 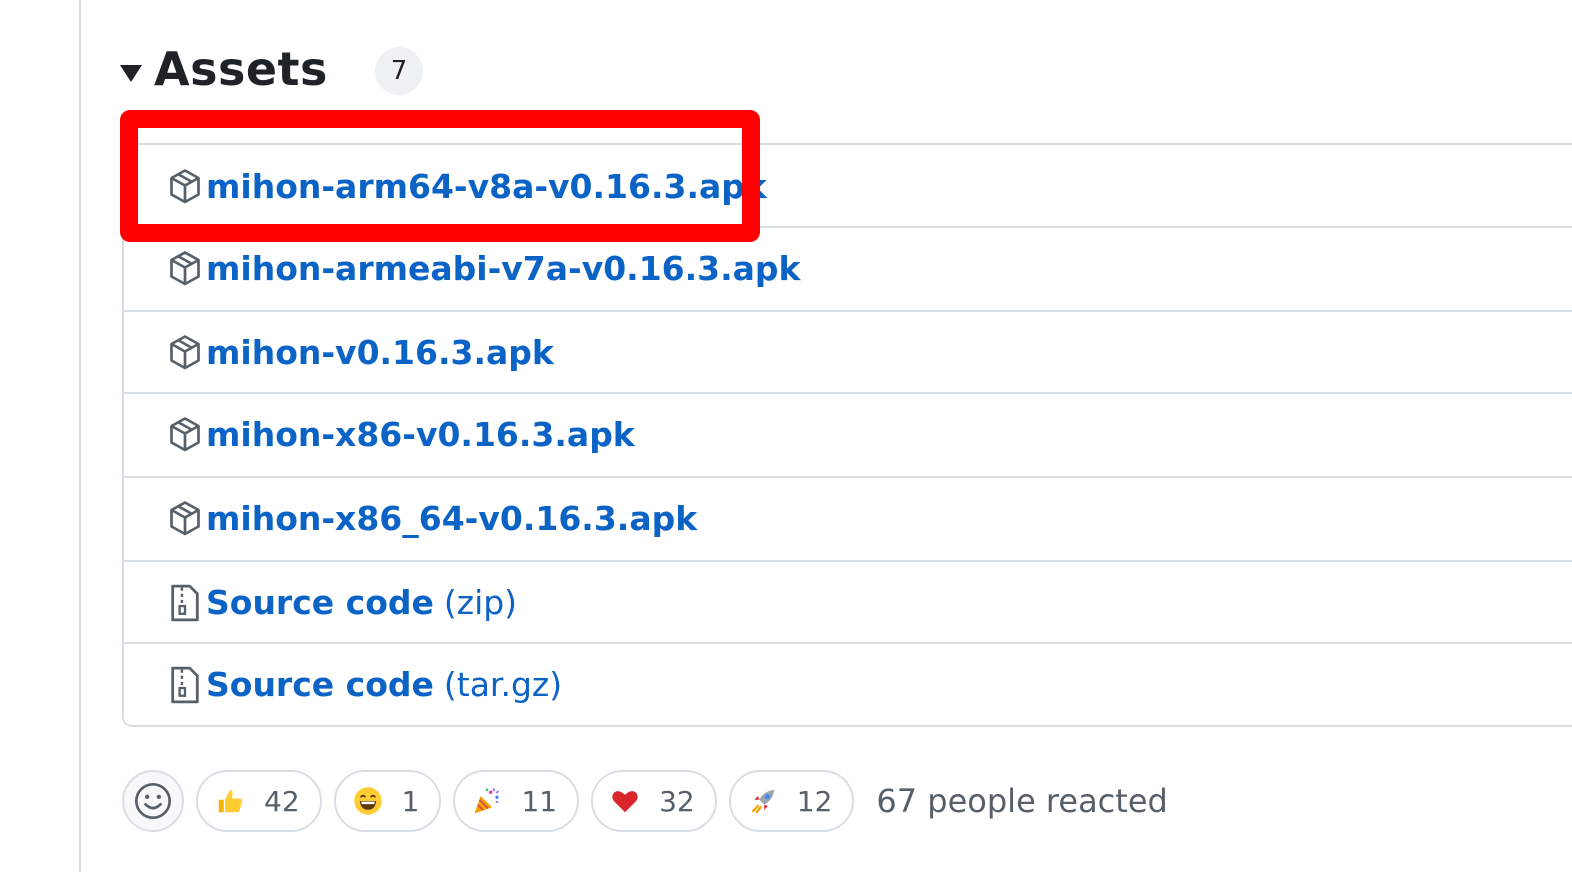 What do you see at coordinates (848, 601) in the screenshot?
I see `asset-row: Source code (zip)` at bounding box center [848, 601].